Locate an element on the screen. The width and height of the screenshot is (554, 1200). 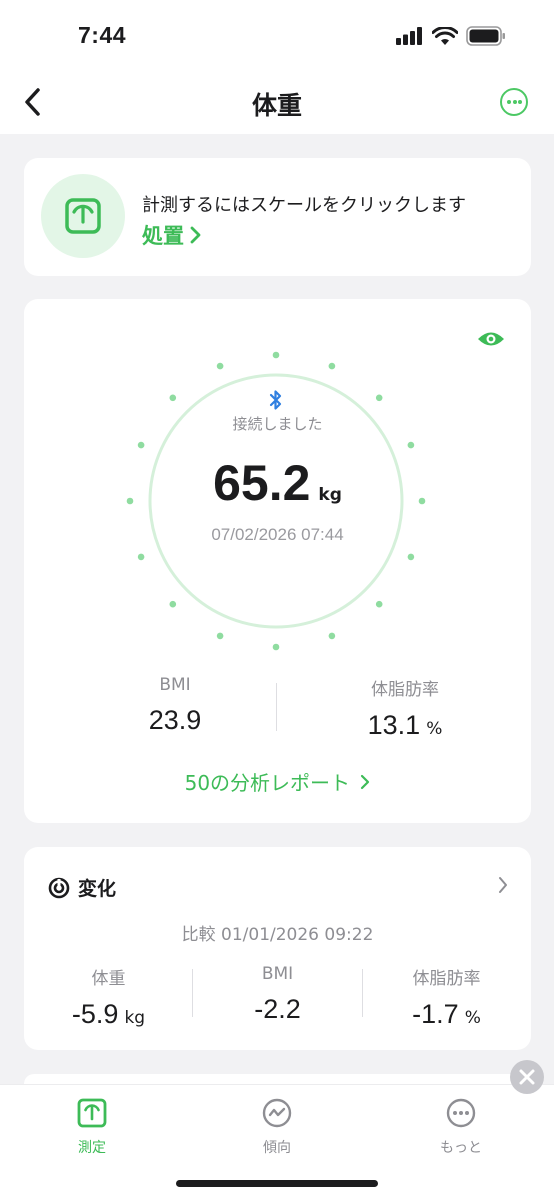
body-fat-stat: 体脂肪率 13.1 % is located at coordinates (405, 708).